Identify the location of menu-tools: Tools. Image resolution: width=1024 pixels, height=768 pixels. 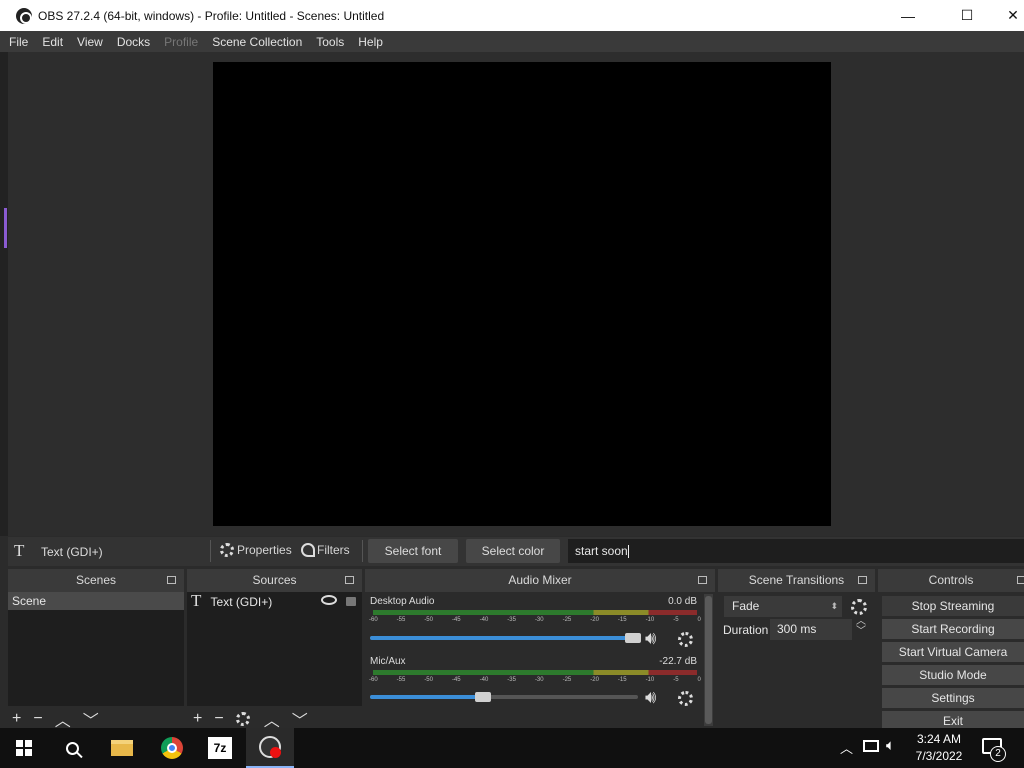
(330, 42).